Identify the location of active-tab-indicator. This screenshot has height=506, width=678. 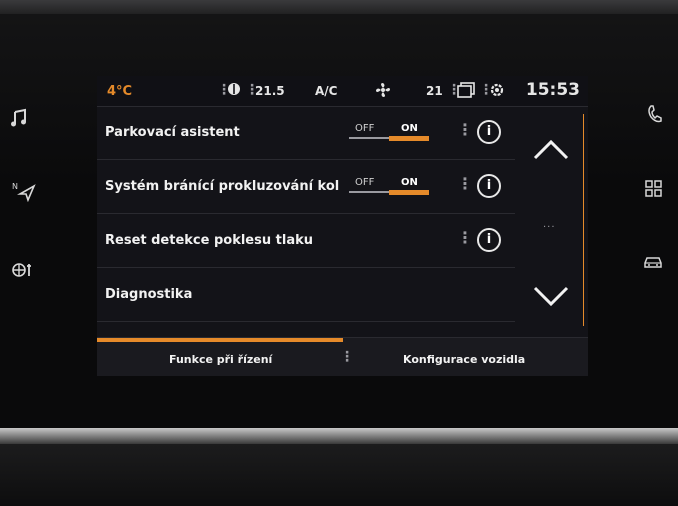
(220, 340).